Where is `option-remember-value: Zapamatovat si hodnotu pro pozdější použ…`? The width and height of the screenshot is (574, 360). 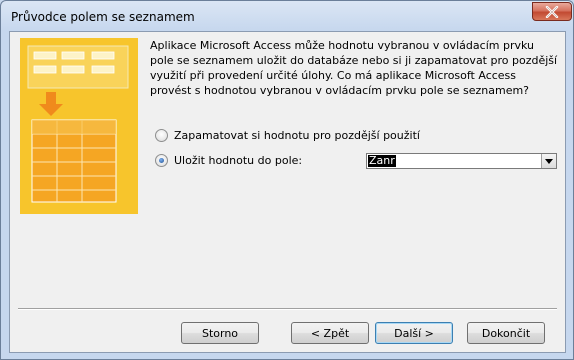 option-remember-value: Zapamatovat si hodnotu pro pozdější použ… is located at coordinates (287, 135).